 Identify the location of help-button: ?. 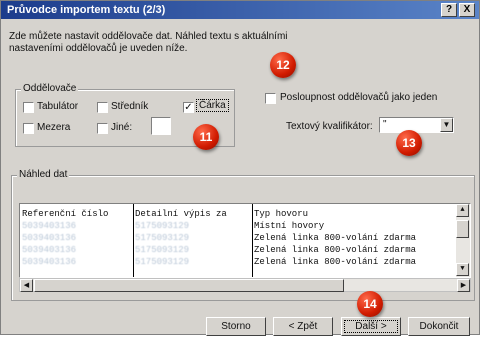
(449, 10).